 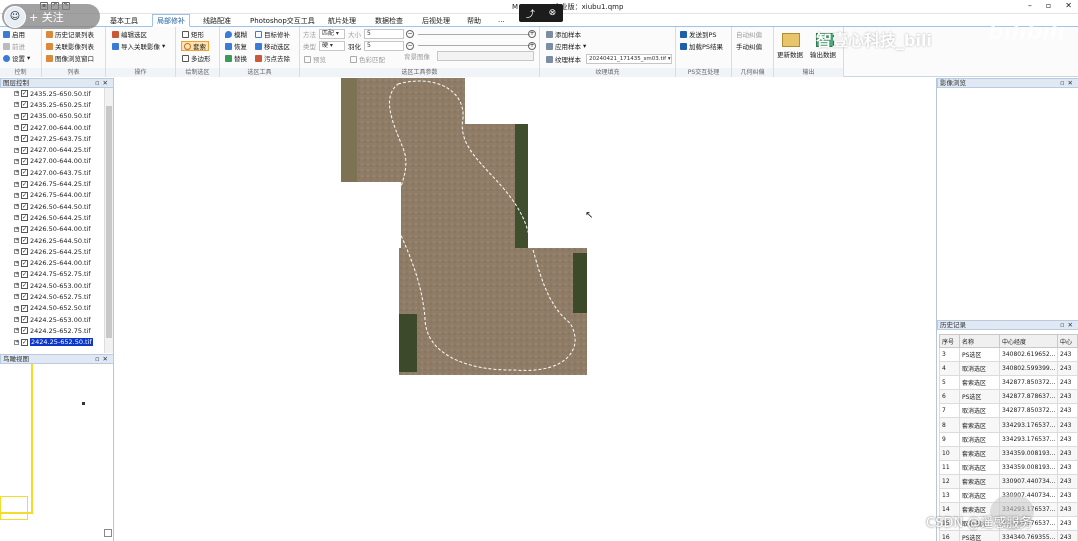 What do you see at coordinates (701, 46) in the screenshot?
I see `load-ps-result-button: 加载PS结果` at bounding box center [701, 46].